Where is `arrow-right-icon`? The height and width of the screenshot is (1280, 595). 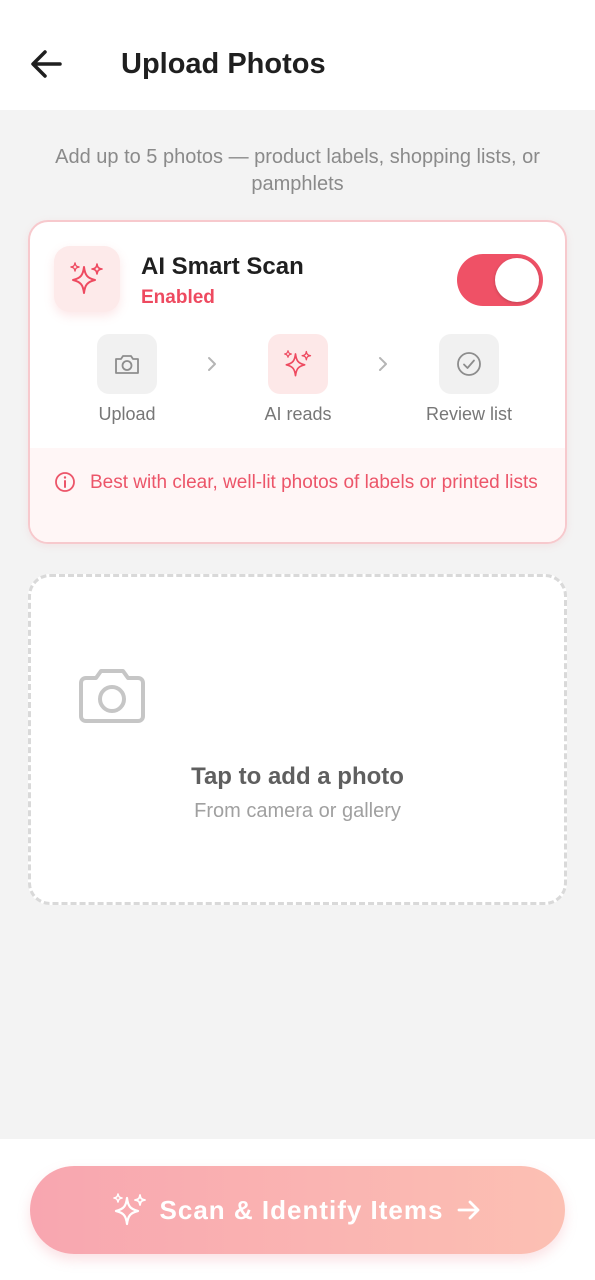
arrow-right-icon is located at coordinates (469, 1210).